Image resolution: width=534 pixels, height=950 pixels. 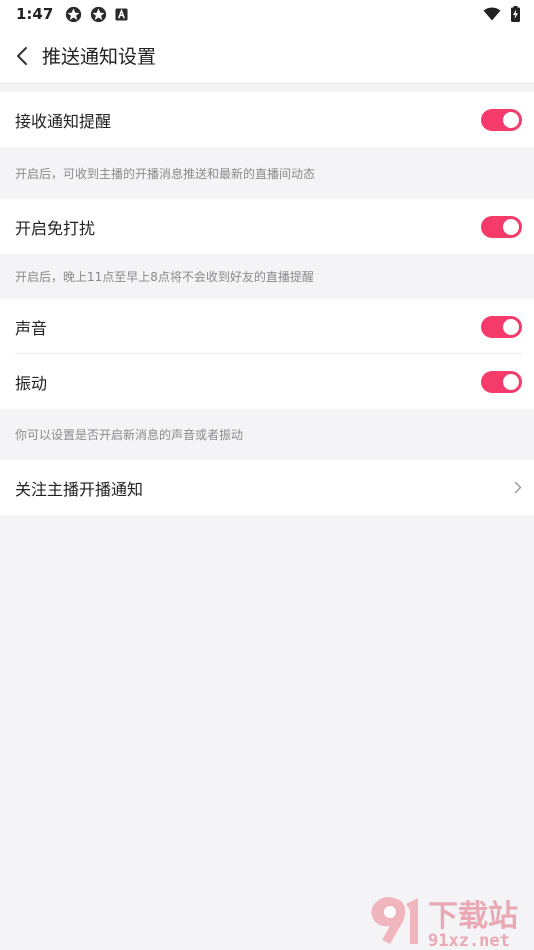 What do you see at coordinates (31, 383) in the screenshot?
I see `vibrate-label: 振动` at bounding box center [31, 383].